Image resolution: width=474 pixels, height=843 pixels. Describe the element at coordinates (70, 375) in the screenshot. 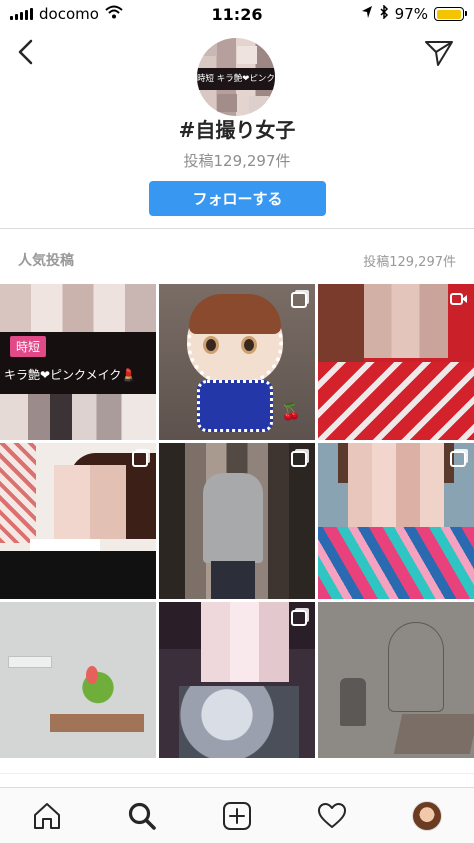

I see `post-overlay-text: キラ艶❤ピンクメイク💄` at that location.